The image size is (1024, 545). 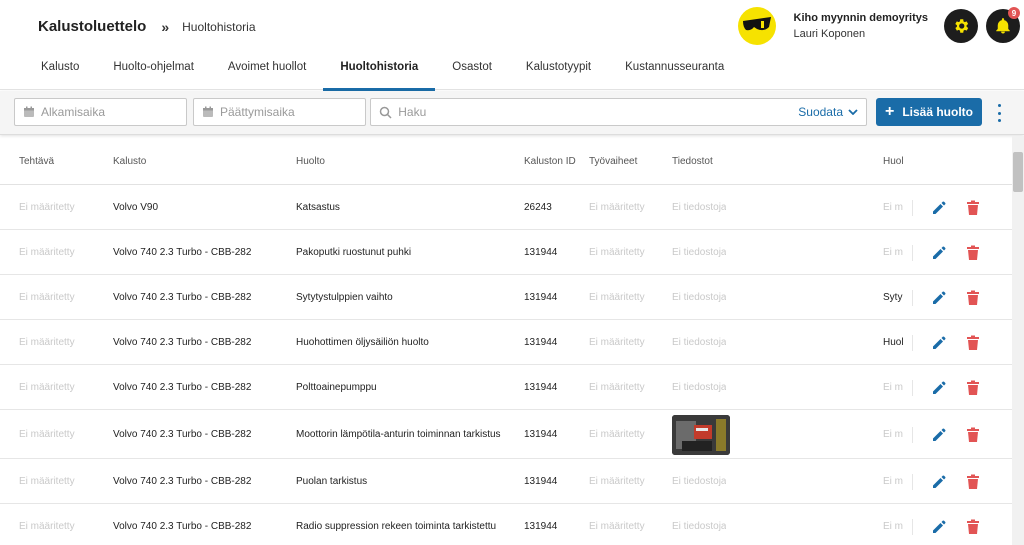 I want to click on vertical-scrollbar, so click(x=1018, y=340).